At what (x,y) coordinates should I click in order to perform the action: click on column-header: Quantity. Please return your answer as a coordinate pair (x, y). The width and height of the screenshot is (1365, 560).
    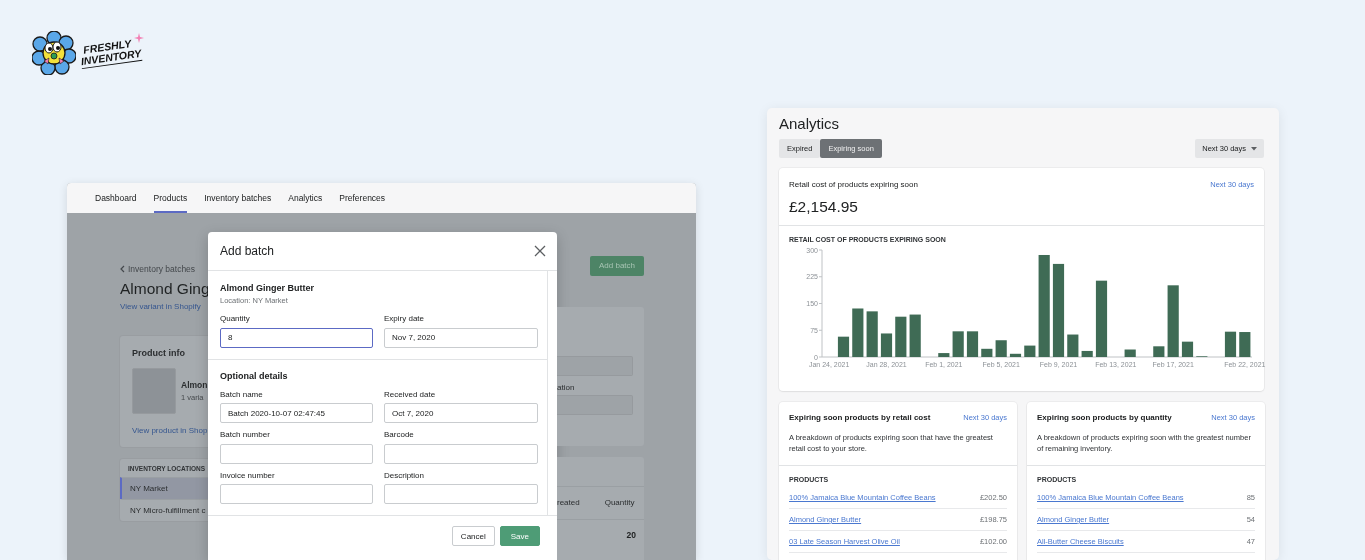
    Looking at the image, I should click on (619, 503).